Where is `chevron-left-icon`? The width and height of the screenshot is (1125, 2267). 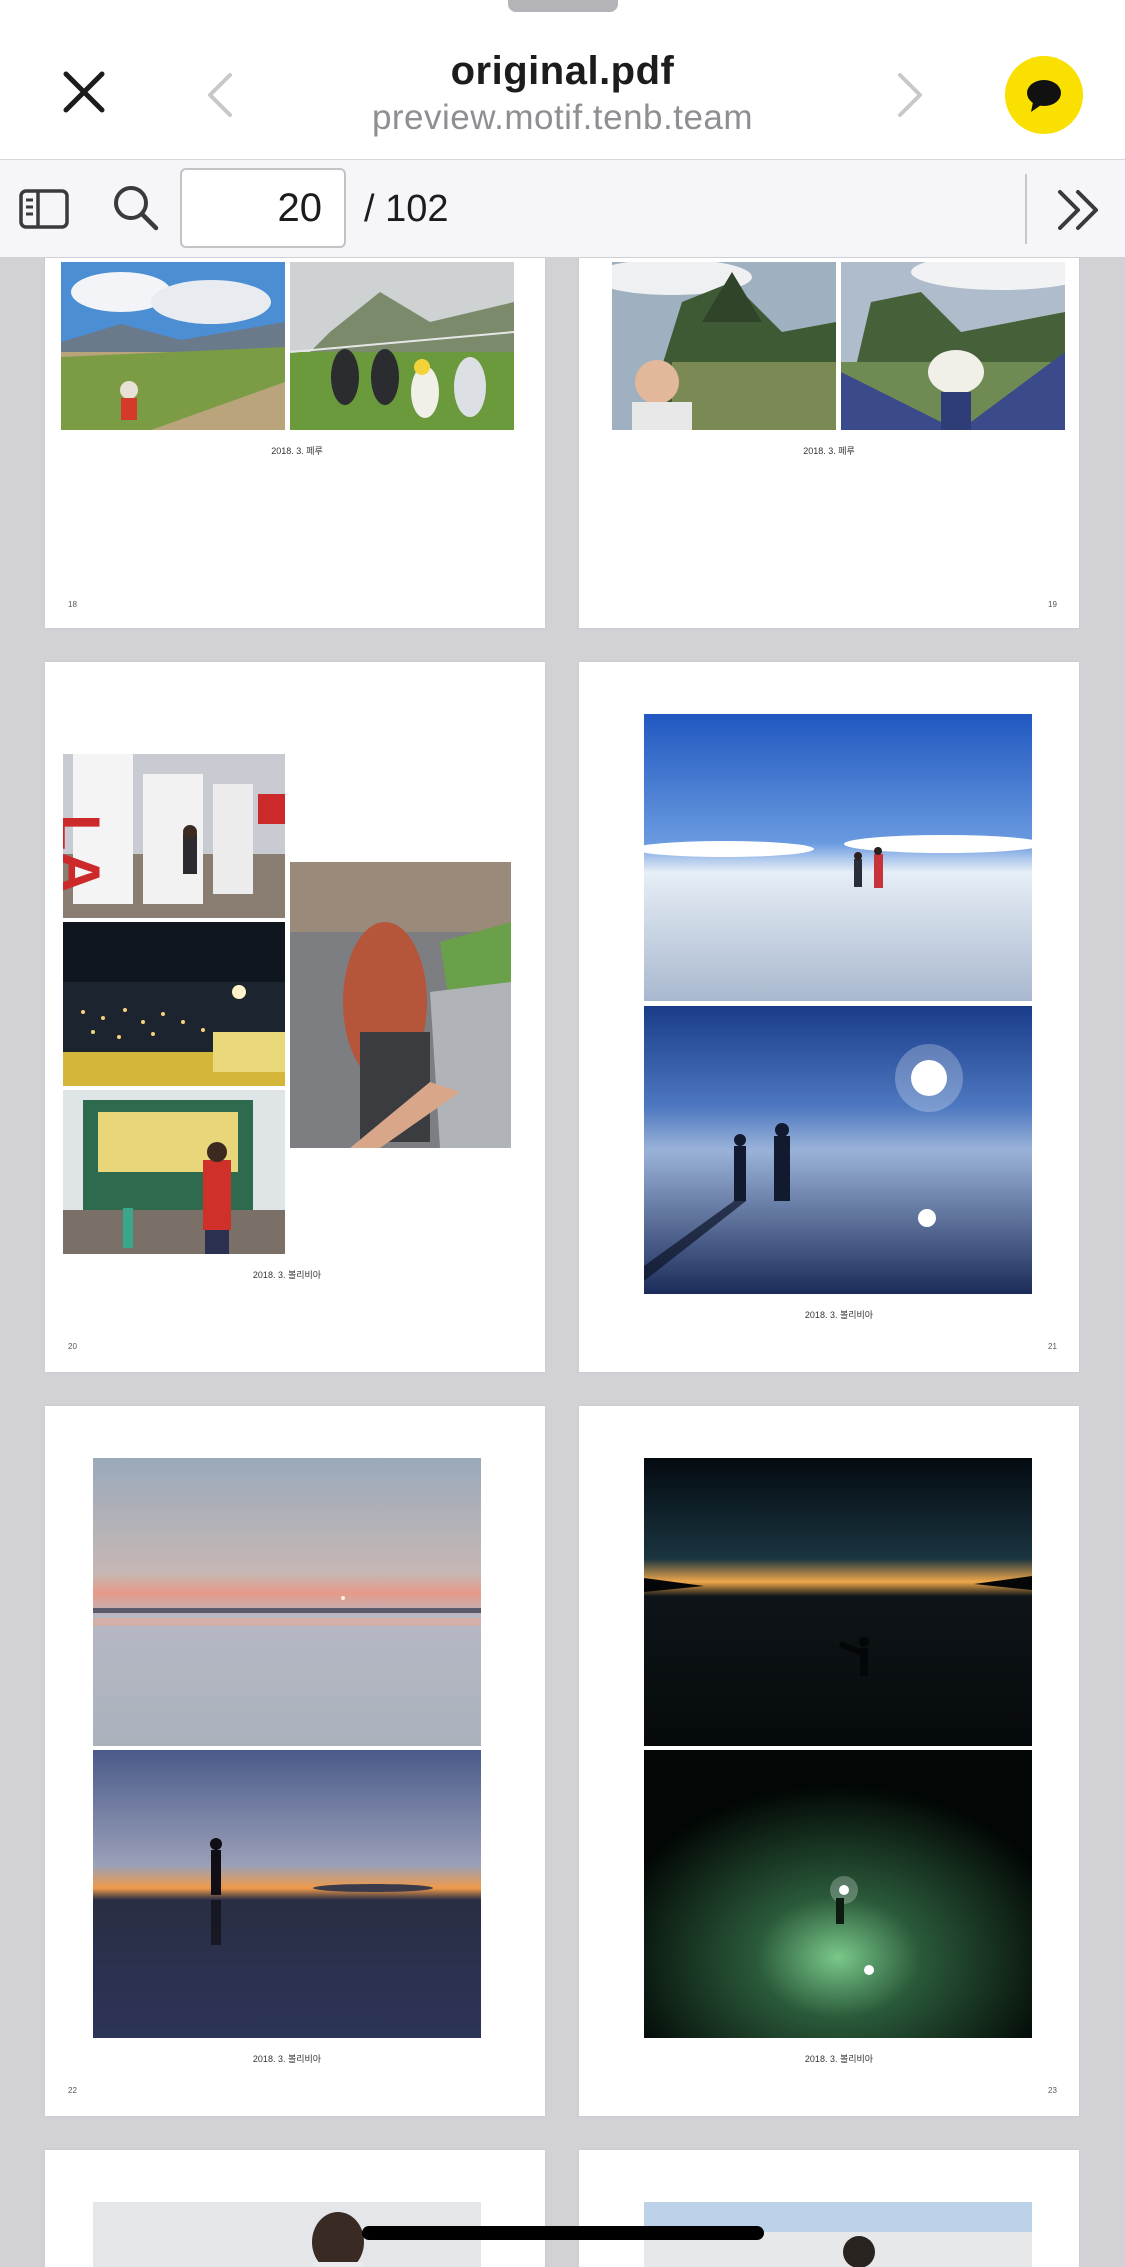
chevron-left-icon is located at coordinates (220, 95).